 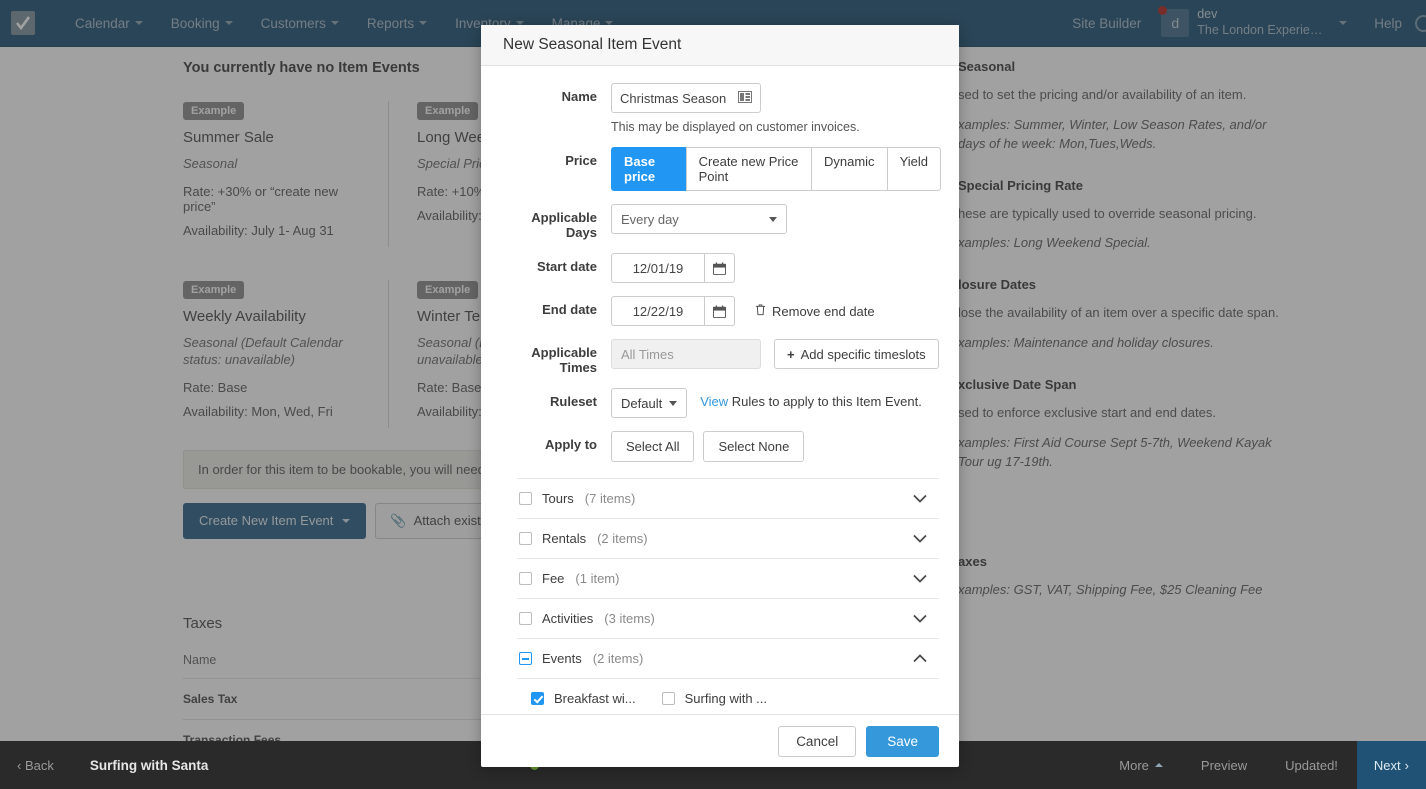 I want to click on group-label: Rentals, so click(x=564, y=538).